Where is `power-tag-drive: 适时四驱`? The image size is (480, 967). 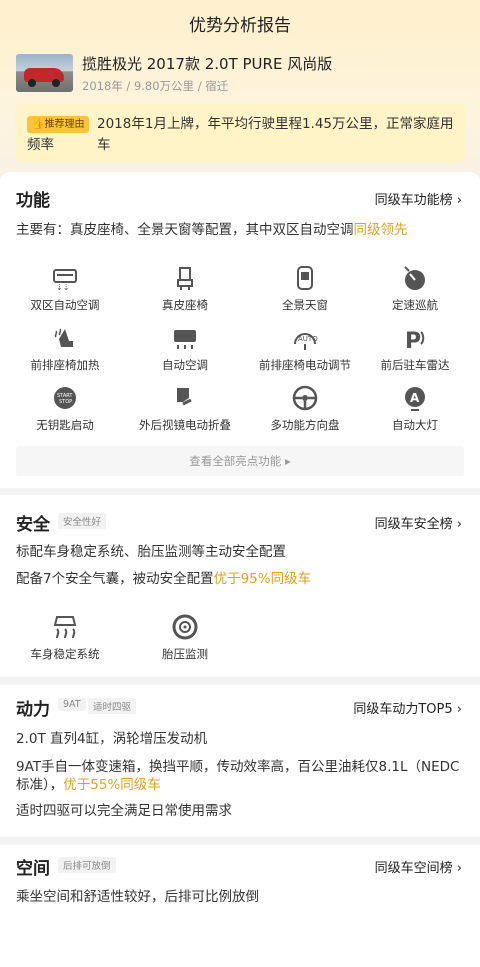
power-tag-drive: 适时四驱 is located at coordinates (112, 706).